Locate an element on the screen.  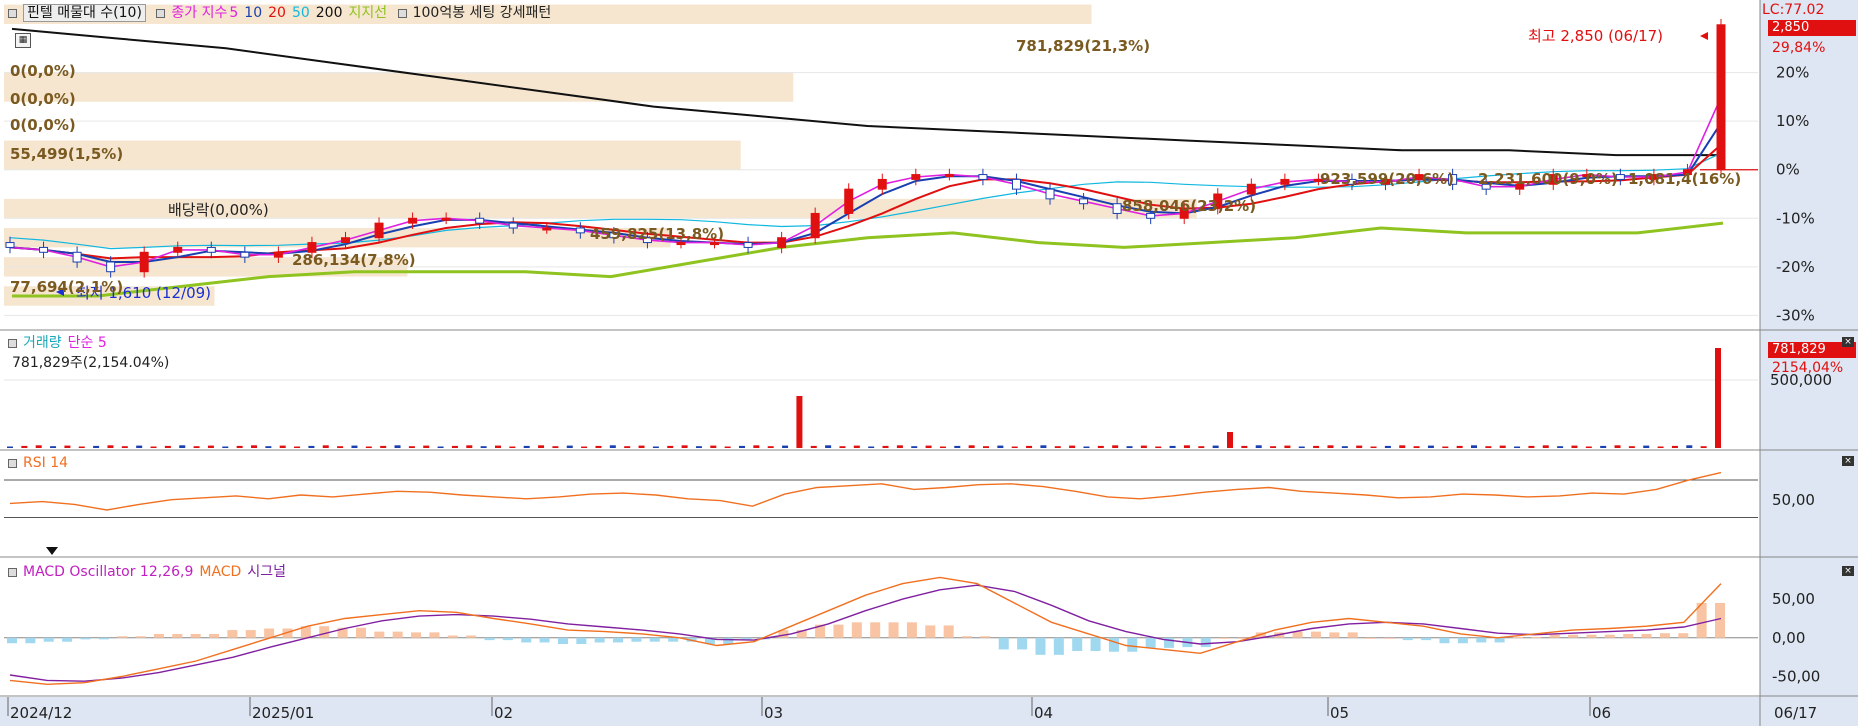
legend-volume: 거래량 is located at coordinates (42, 343).